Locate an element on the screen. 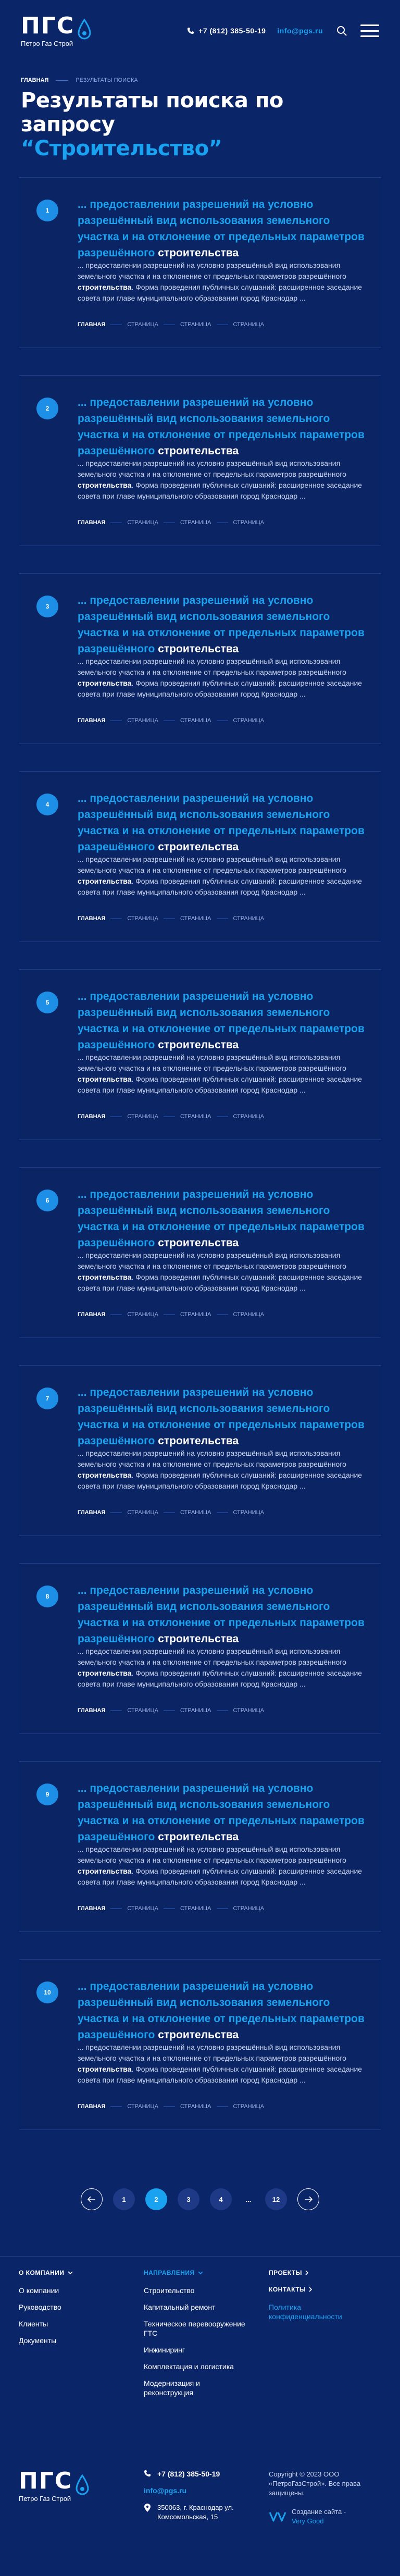 This screenshot has width=400, height=2576. breadcrumb-home: Главная is located at coordinates (34, 80).